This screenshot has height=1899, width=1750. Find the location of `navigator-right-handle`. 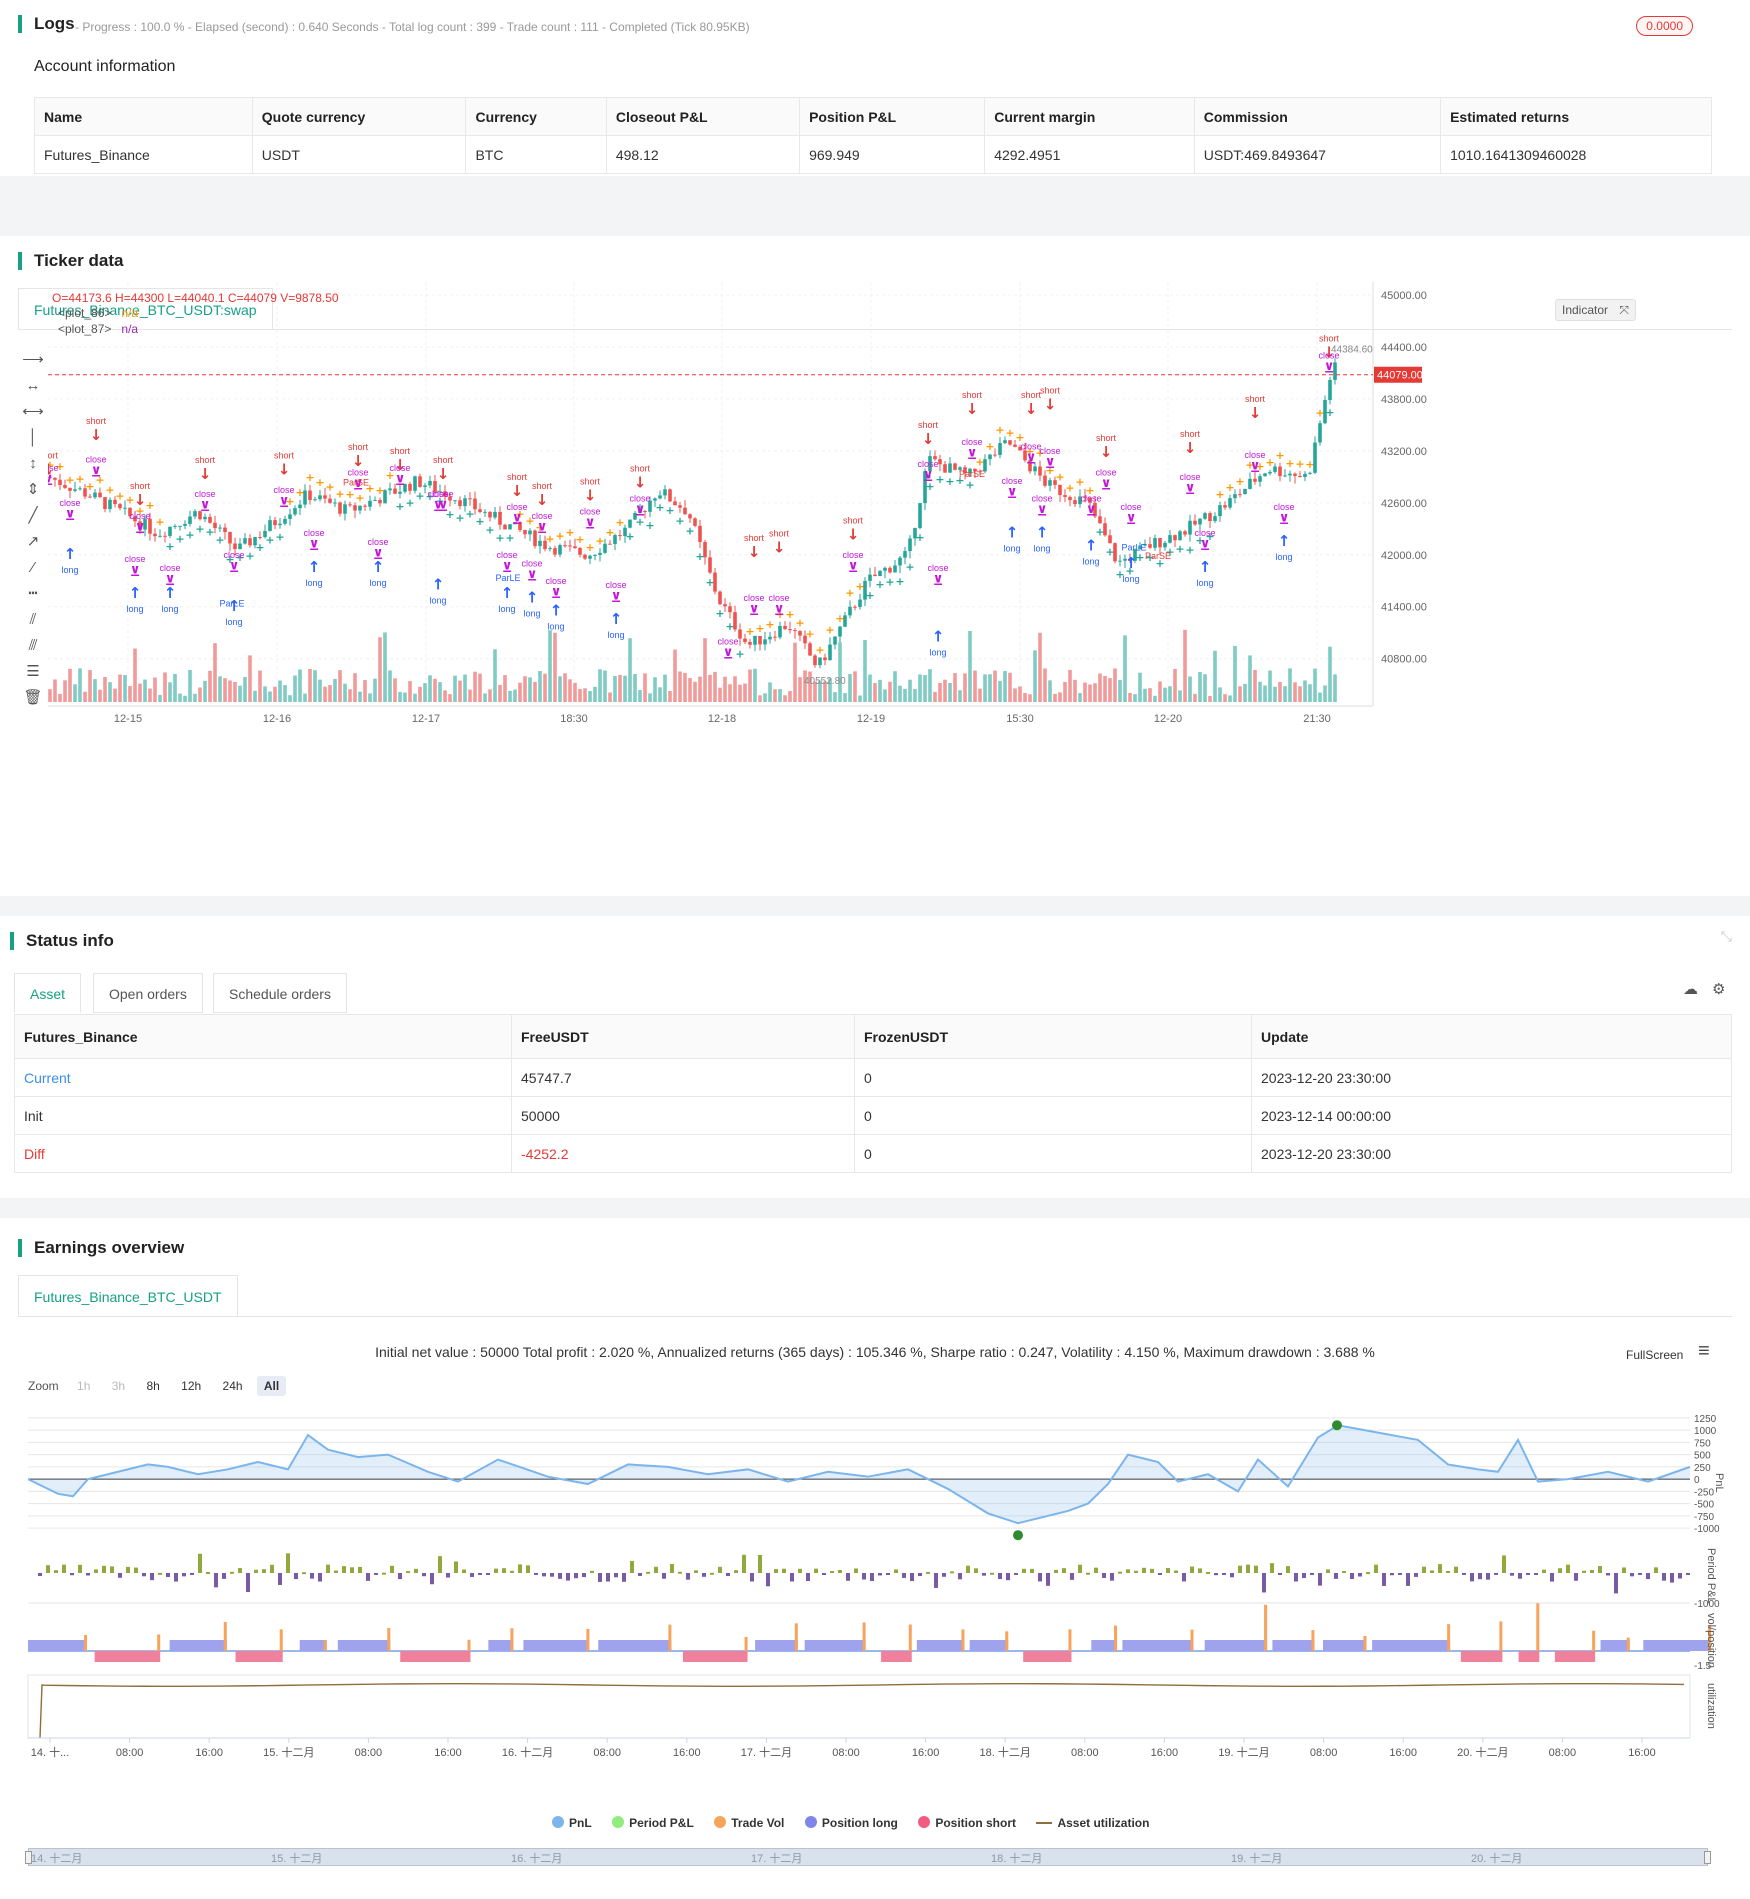

navigator-right-handle is located at coordinates (1707, 1857).